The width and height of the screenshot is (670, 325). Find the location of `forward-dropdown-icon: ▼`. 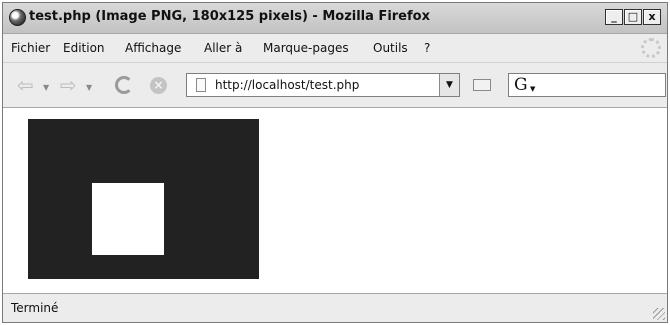

forward-dropdown-icon: ▼ is located at coordinates (89, 87).